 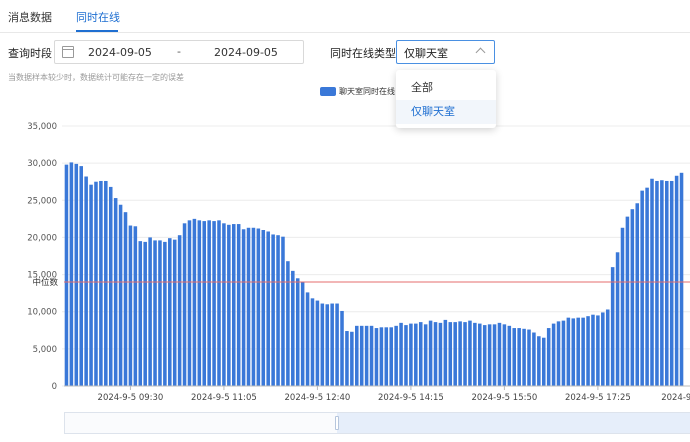 What do you see at coordinates (505, 398) in the screenshot?
I see `x-tick-label: 2024-9-5 15:50` at bounding box center [505, 398].